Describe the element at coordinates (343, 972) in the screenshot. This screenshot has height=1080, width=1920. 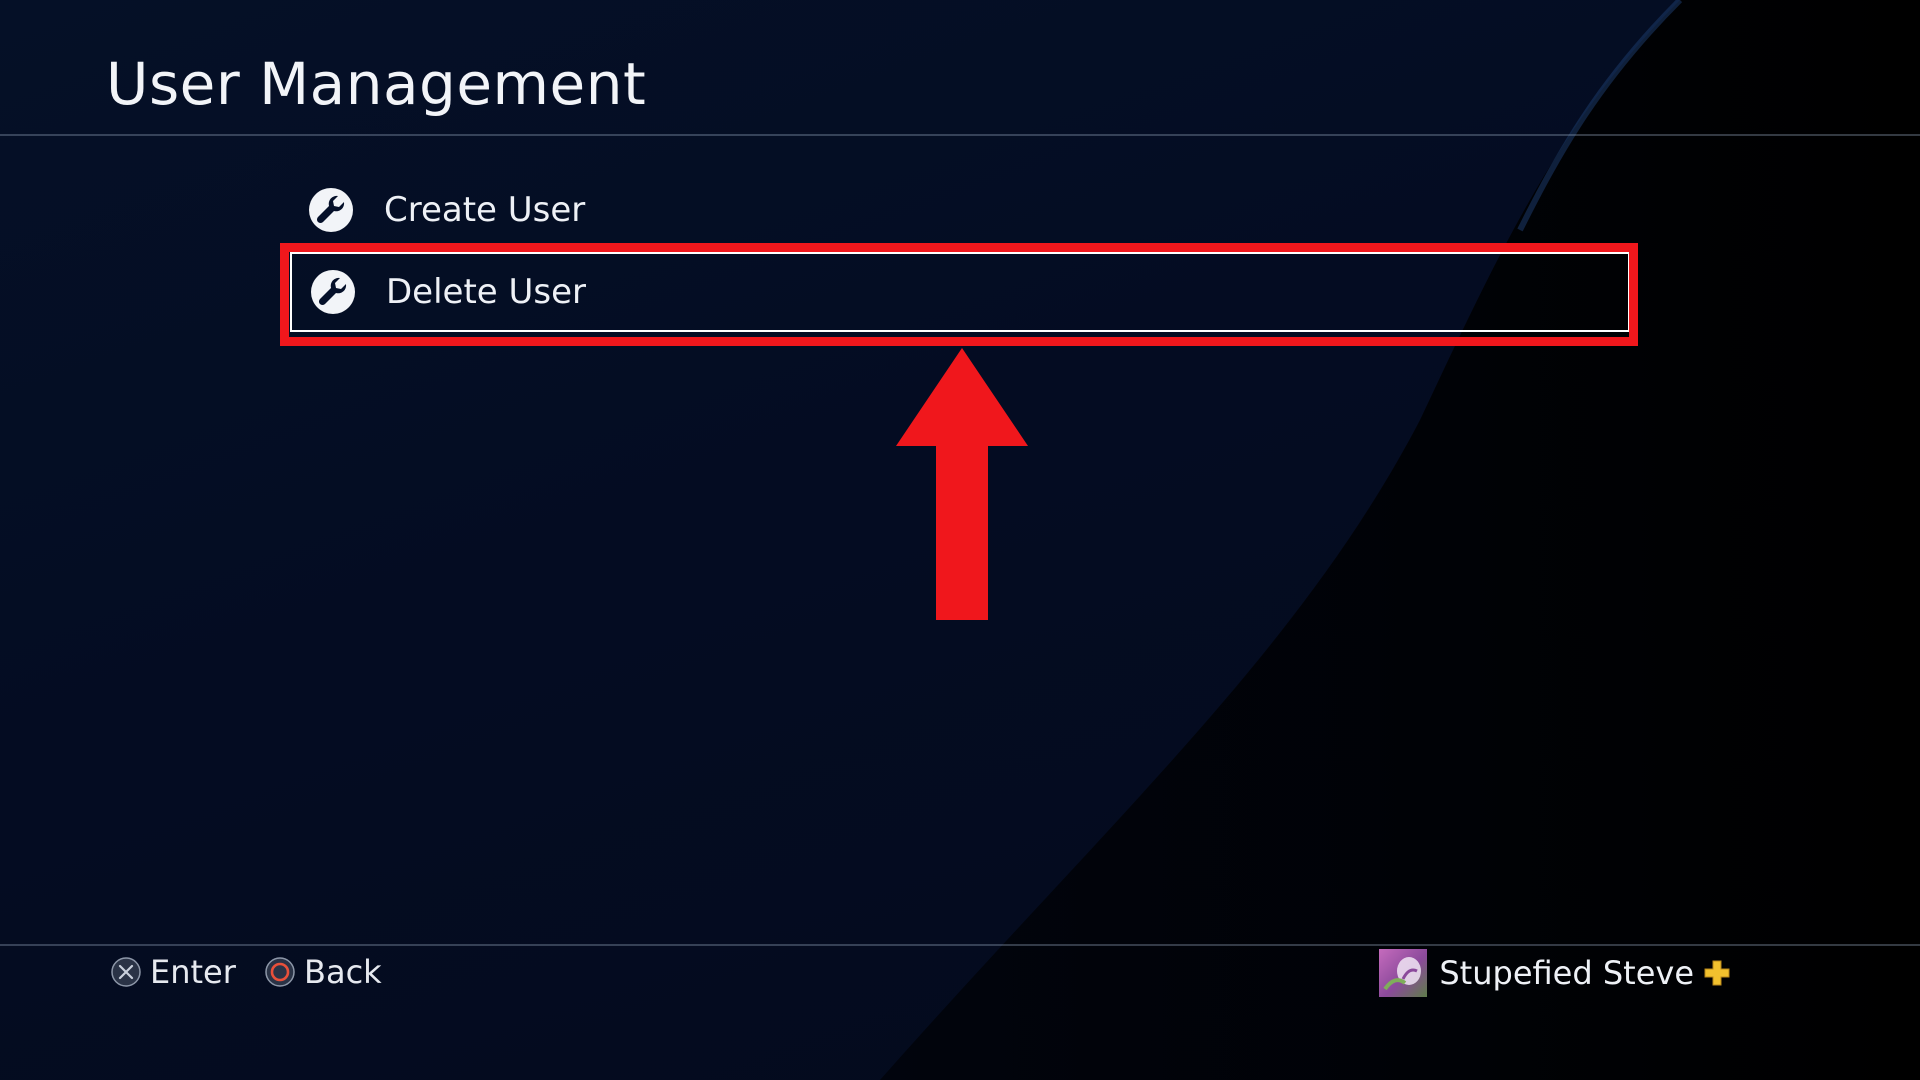
I see `back-label: Back` at that location.